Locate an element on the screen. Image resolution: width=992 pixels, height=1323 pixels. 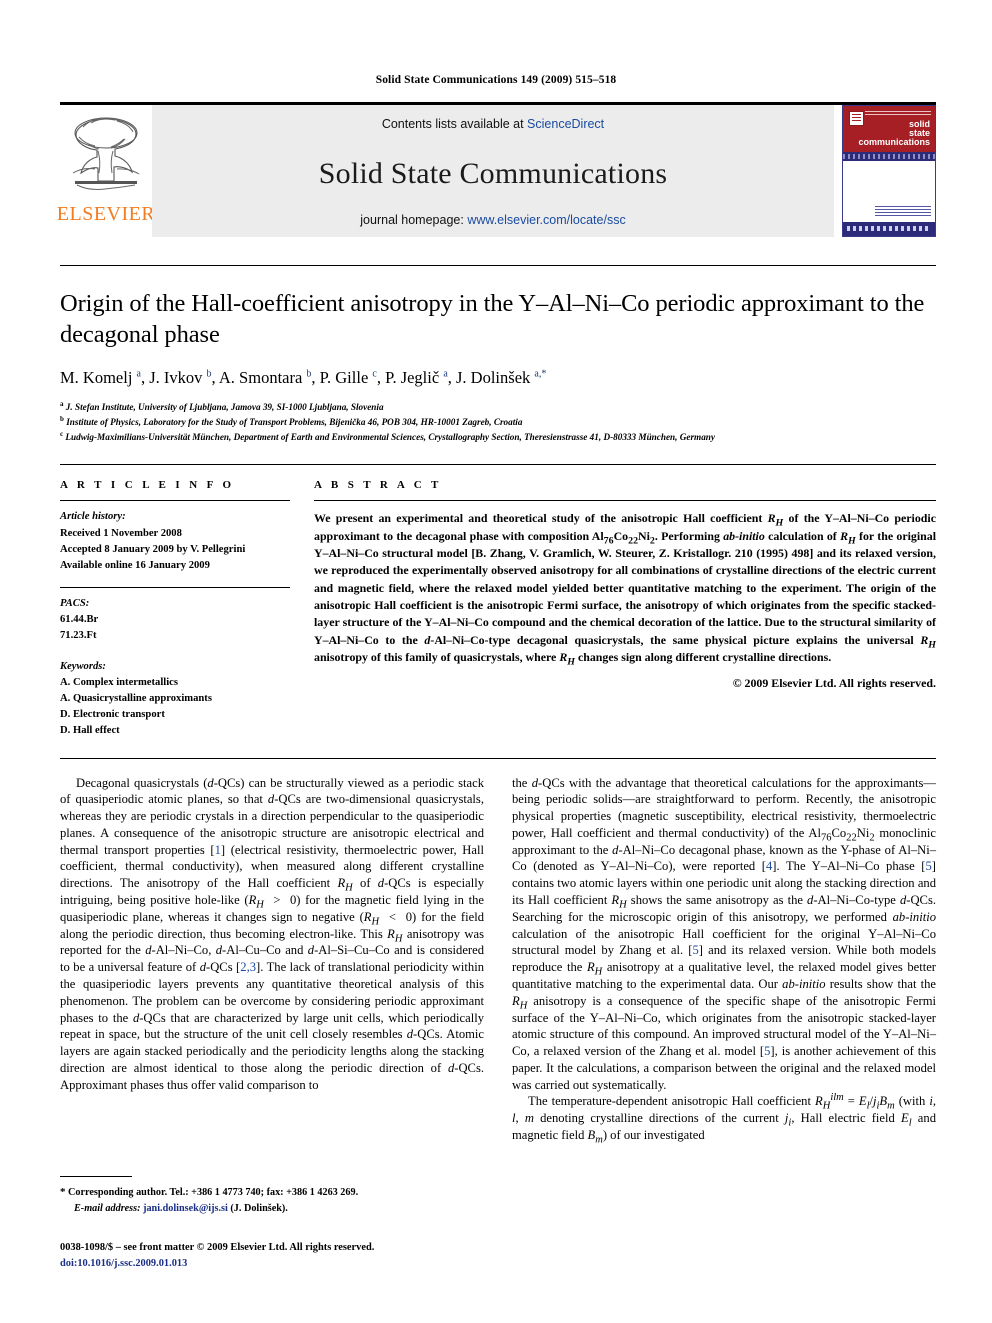
keyword-2: A. Quasicrystalline approximants is located at coordinates (136, 699).